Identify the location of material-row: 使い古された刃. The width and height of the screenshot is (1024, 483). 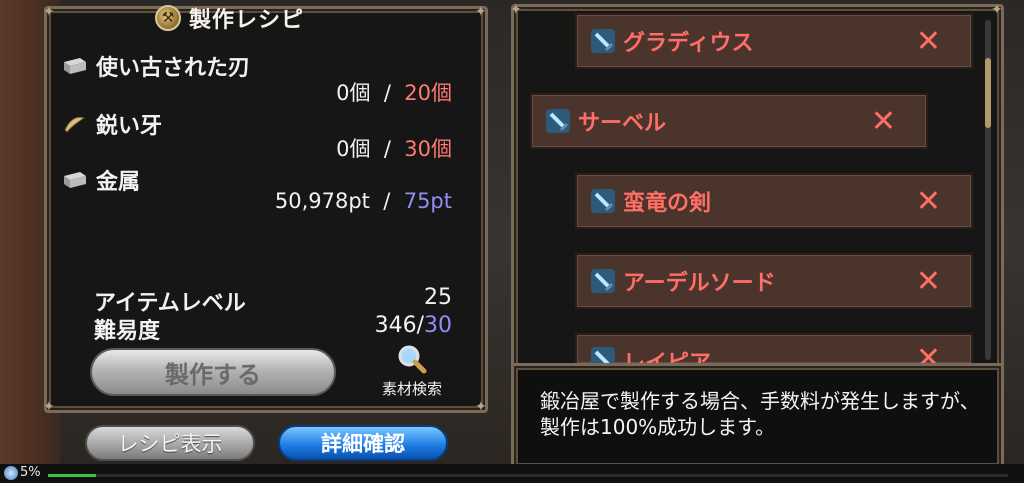
(155, 66).